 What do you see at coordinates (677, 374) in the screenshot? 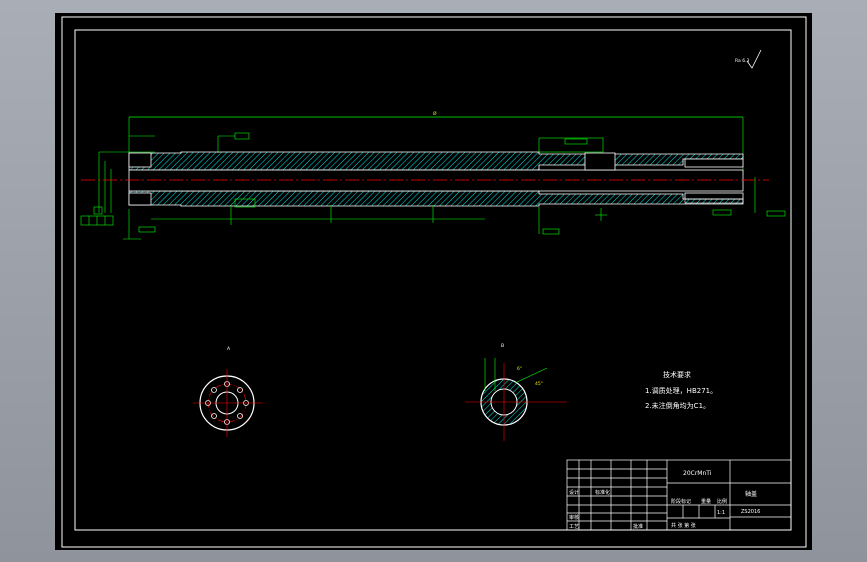
I see `tech-req-title: 技术要求` at bounding box center [677, 374].